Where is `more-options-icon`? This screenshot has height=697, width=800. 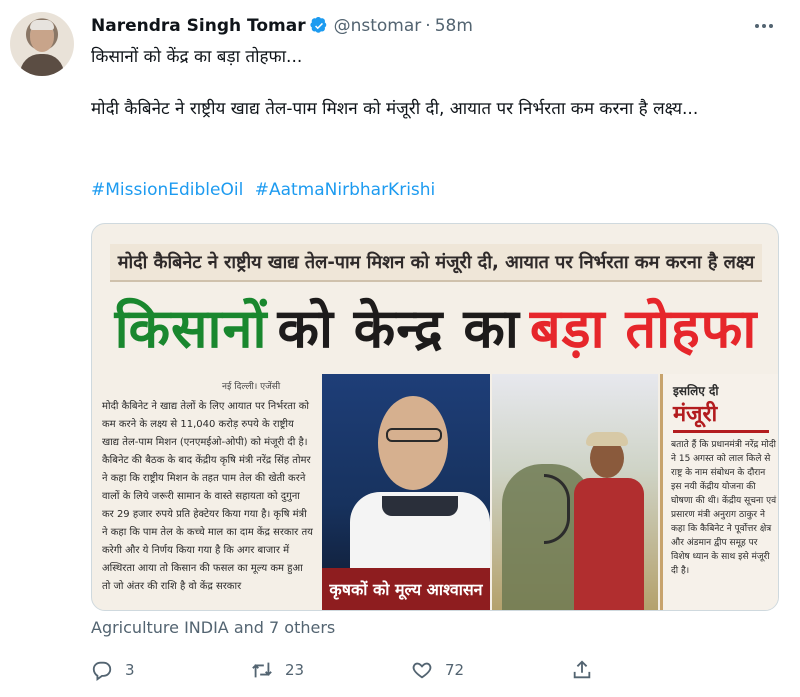 more-options-icon is located at coordinates (764, 26).